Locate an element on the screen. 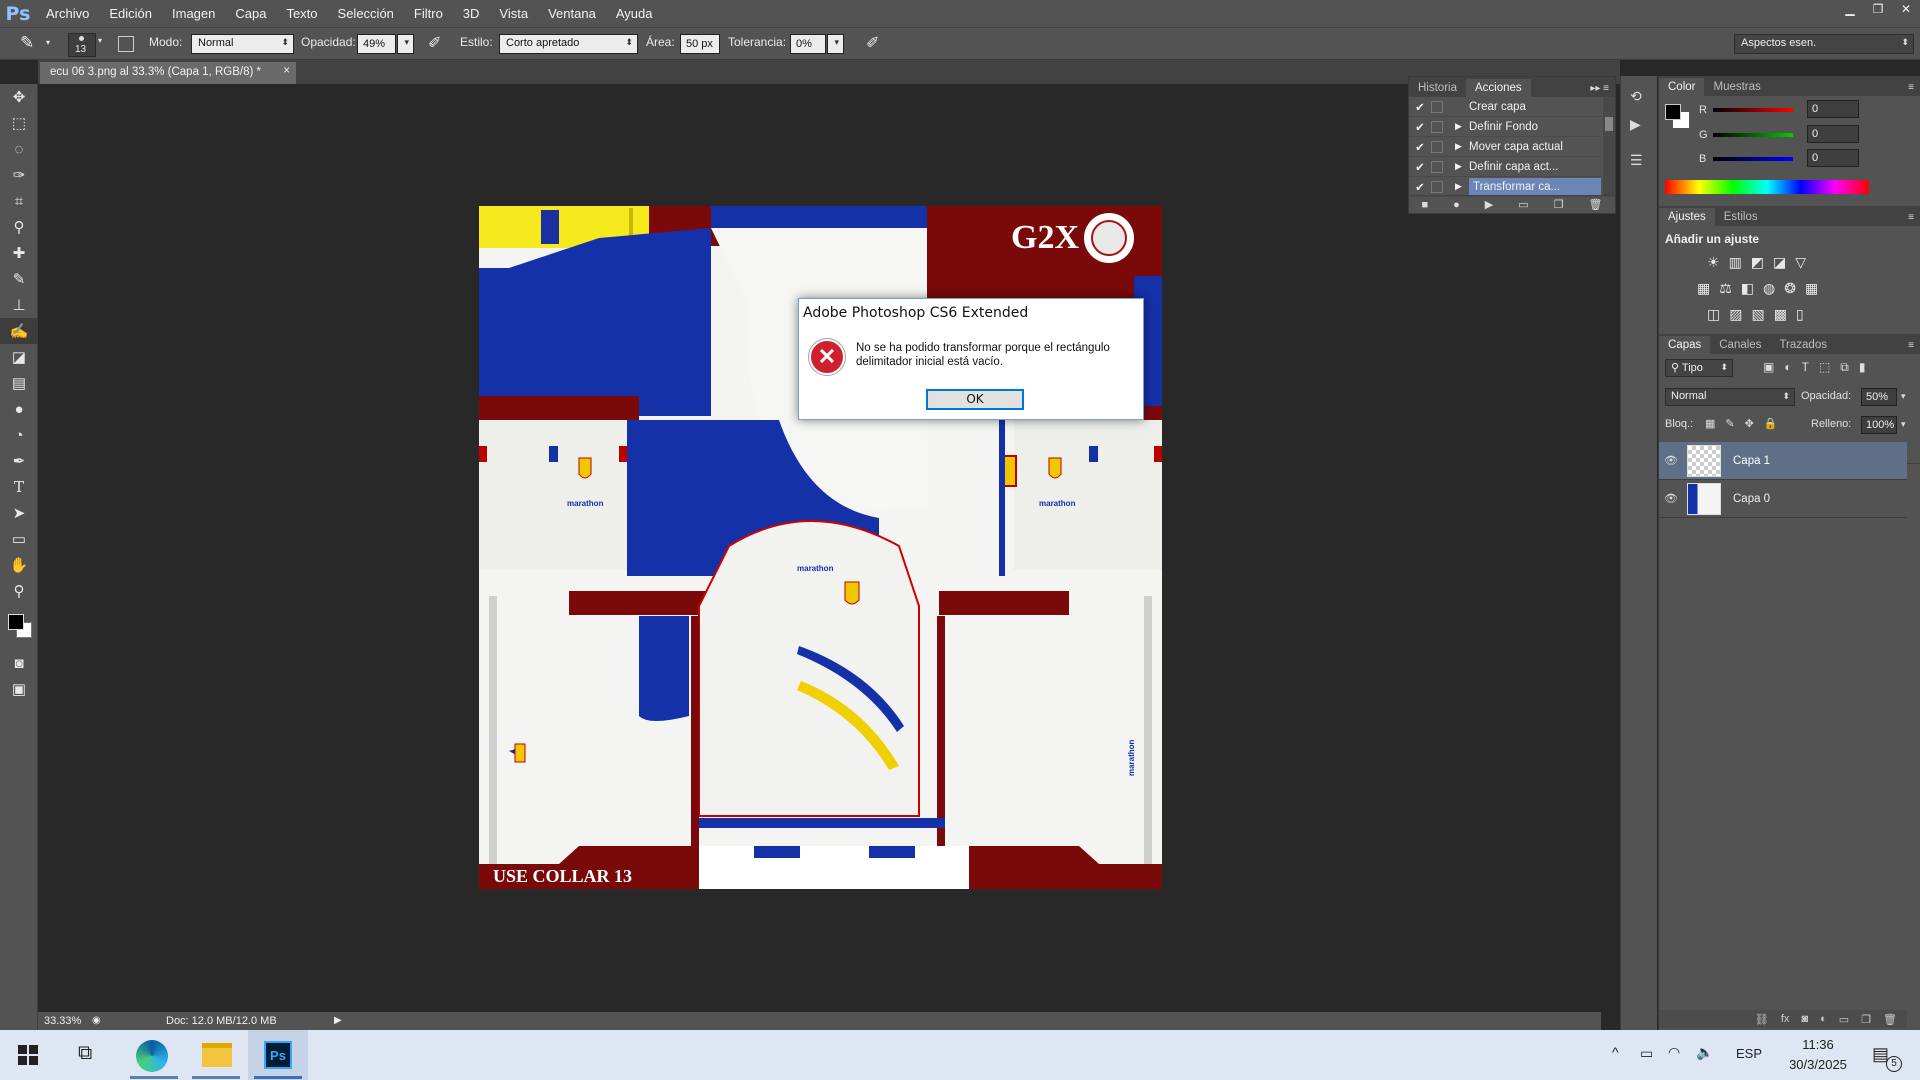 The width and height of the screenshot is (1920, 1080). curves-icon: ◩ is located at coordinates (1757, 262).